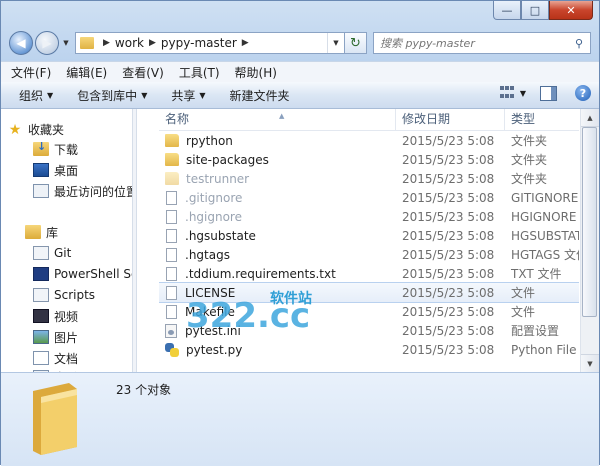 This screenshot has width=600, height=466. Describe the element at coordinates (369, 178) in the screenshot. I see `file-row: testrunner 2015/5/23 5:08 文件夹` at that location.